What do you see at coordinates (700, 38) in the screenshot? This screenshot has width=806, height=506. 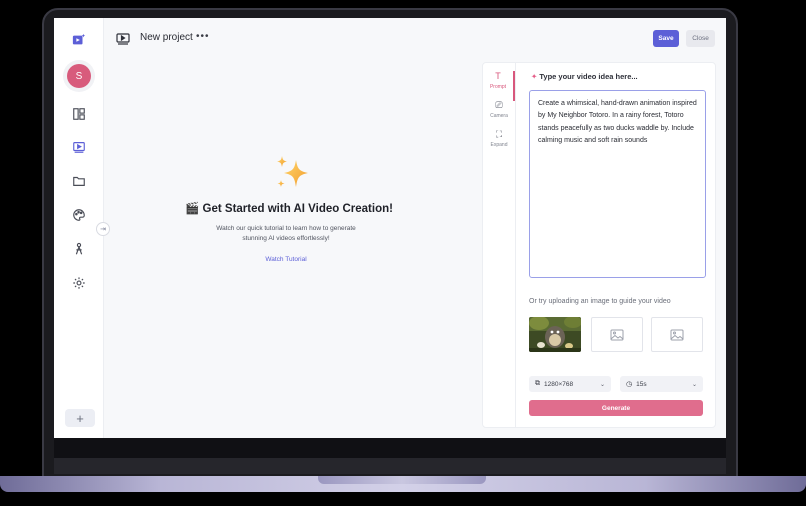 I see `close-button: Close` at bounding box center [700, 38].